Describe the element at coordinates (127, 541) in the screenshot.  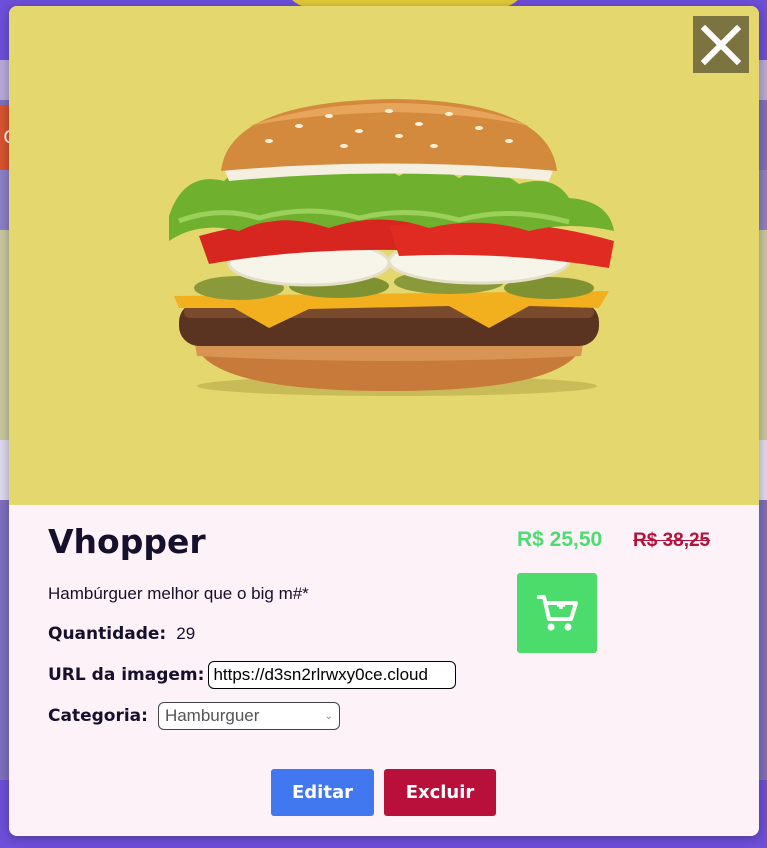
I see `product-name: Vhopper` at that location.